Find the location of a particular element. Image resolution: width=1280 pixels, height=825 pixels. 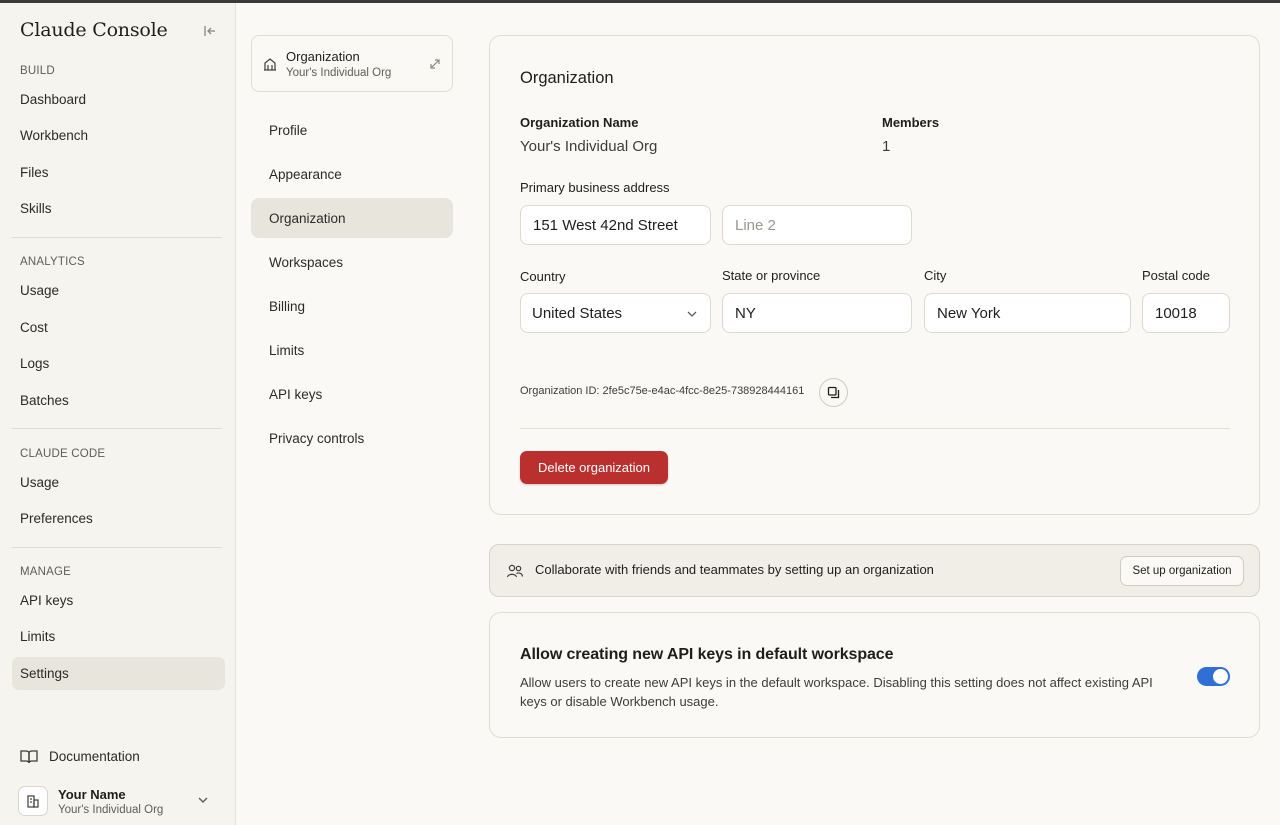

org-switcher: Organization Your's Individual Org is located at coordinates (352, 63).